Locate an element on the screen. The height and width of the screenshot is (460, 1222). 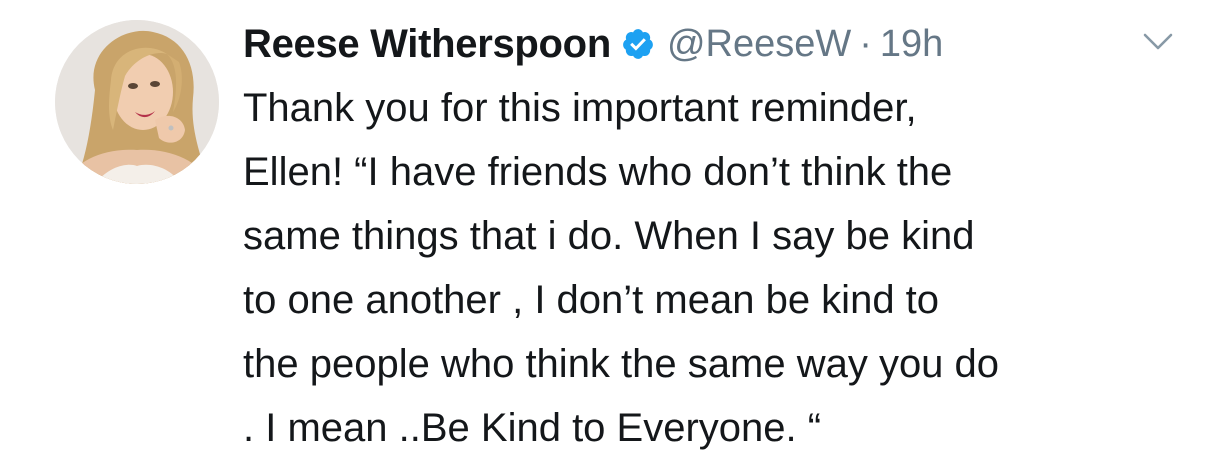
chevron-down-icon is located at coordinates (1158, 42).